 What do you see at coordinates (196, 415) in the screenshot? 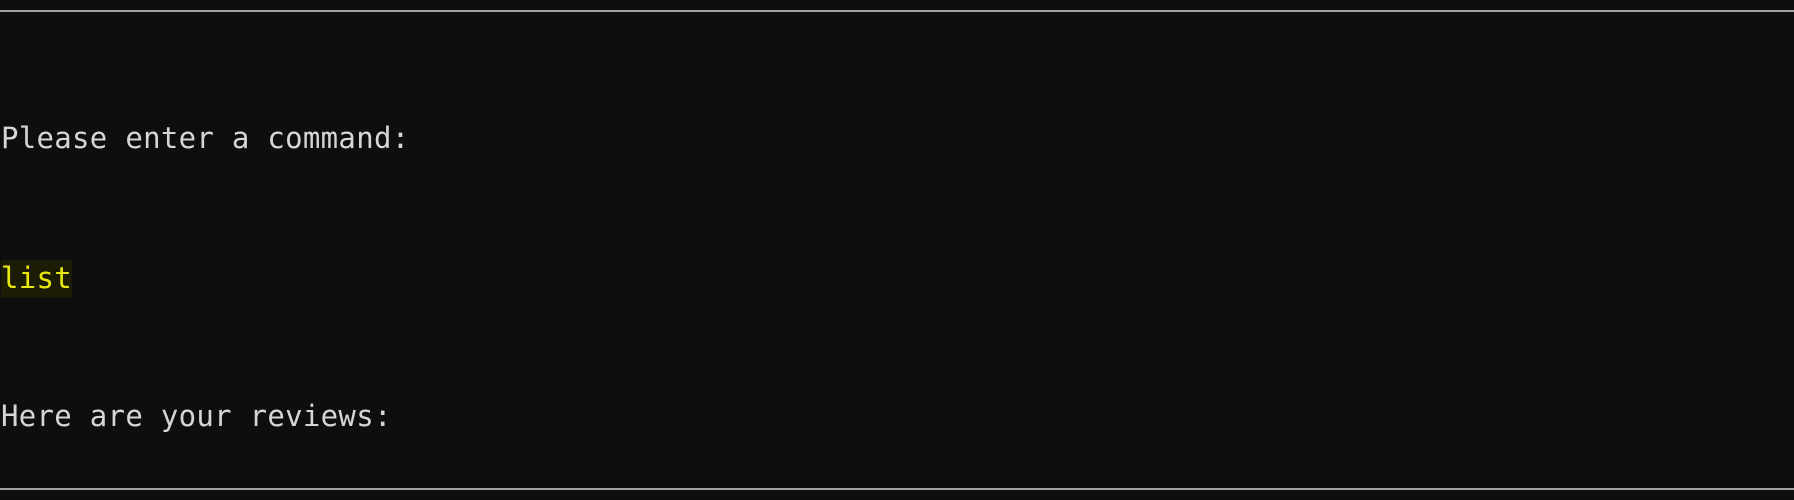
I see `result-message: Here are your reviews:` at bounding box center [196, 415].